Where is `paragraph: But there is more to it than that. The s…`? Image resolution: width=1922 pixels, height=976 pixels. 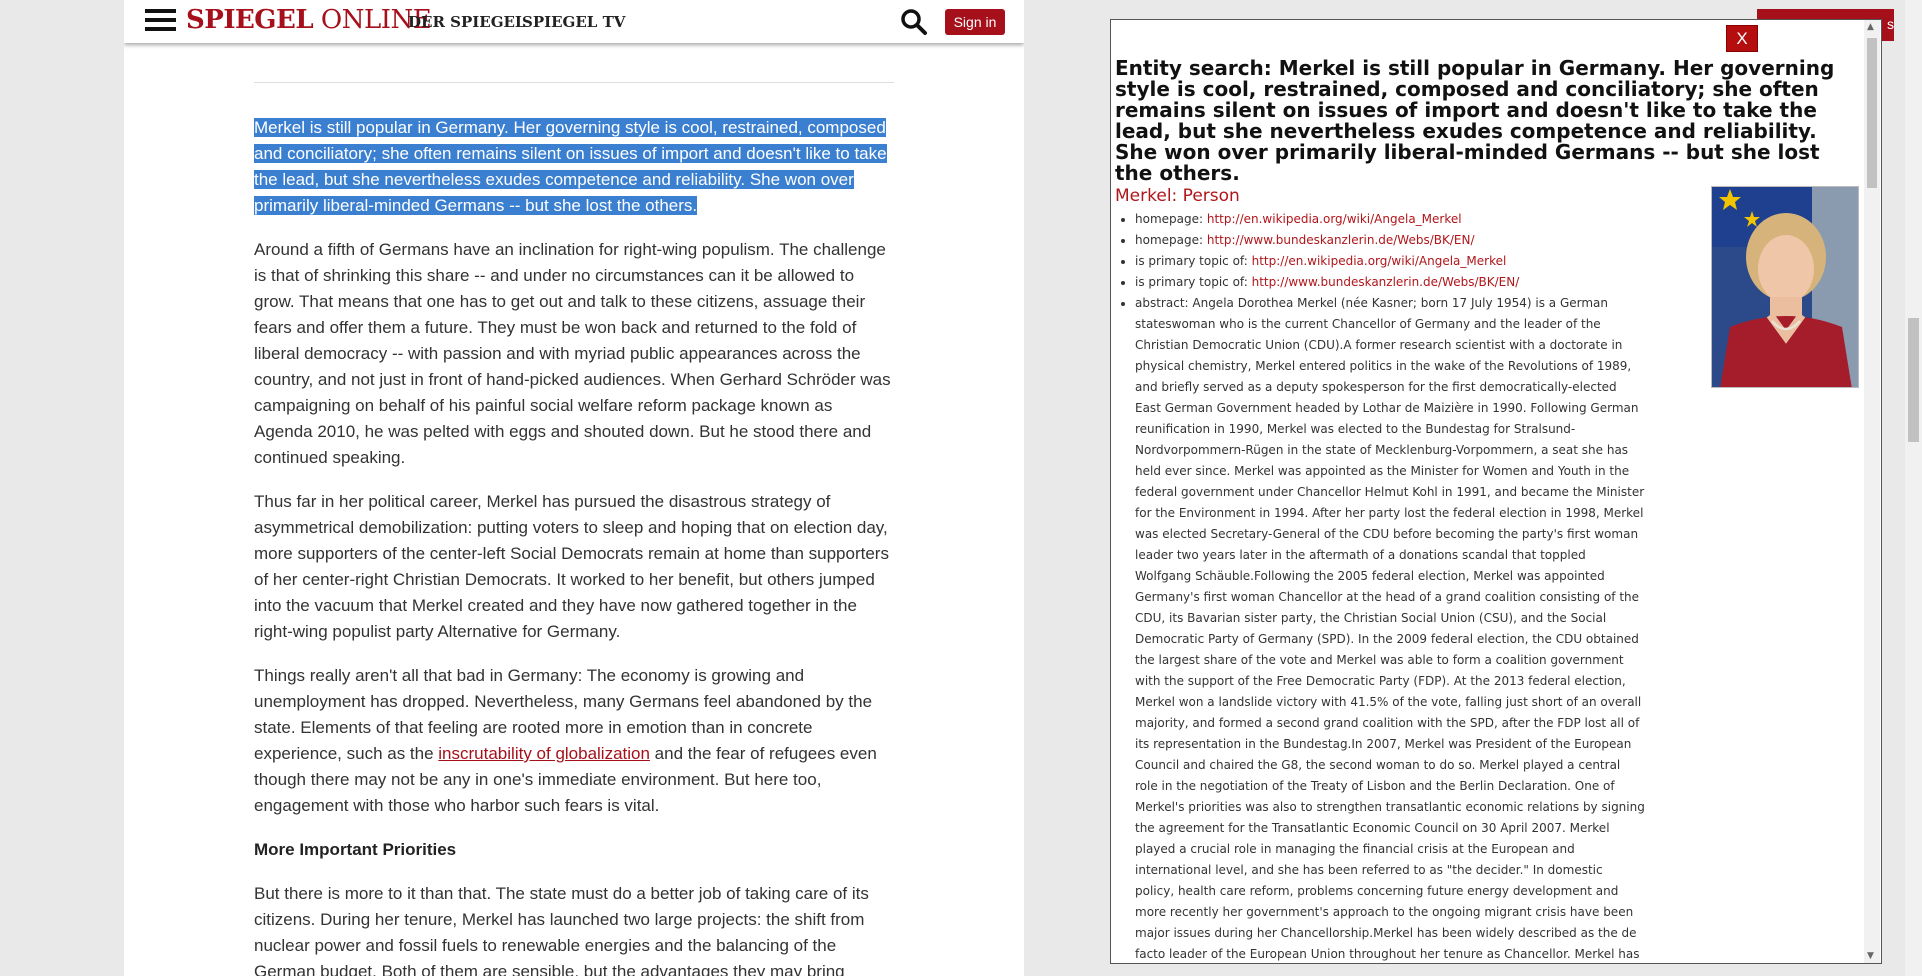 paragraph: But there is more to it than that. The s… is located at coordinates (561, 930).